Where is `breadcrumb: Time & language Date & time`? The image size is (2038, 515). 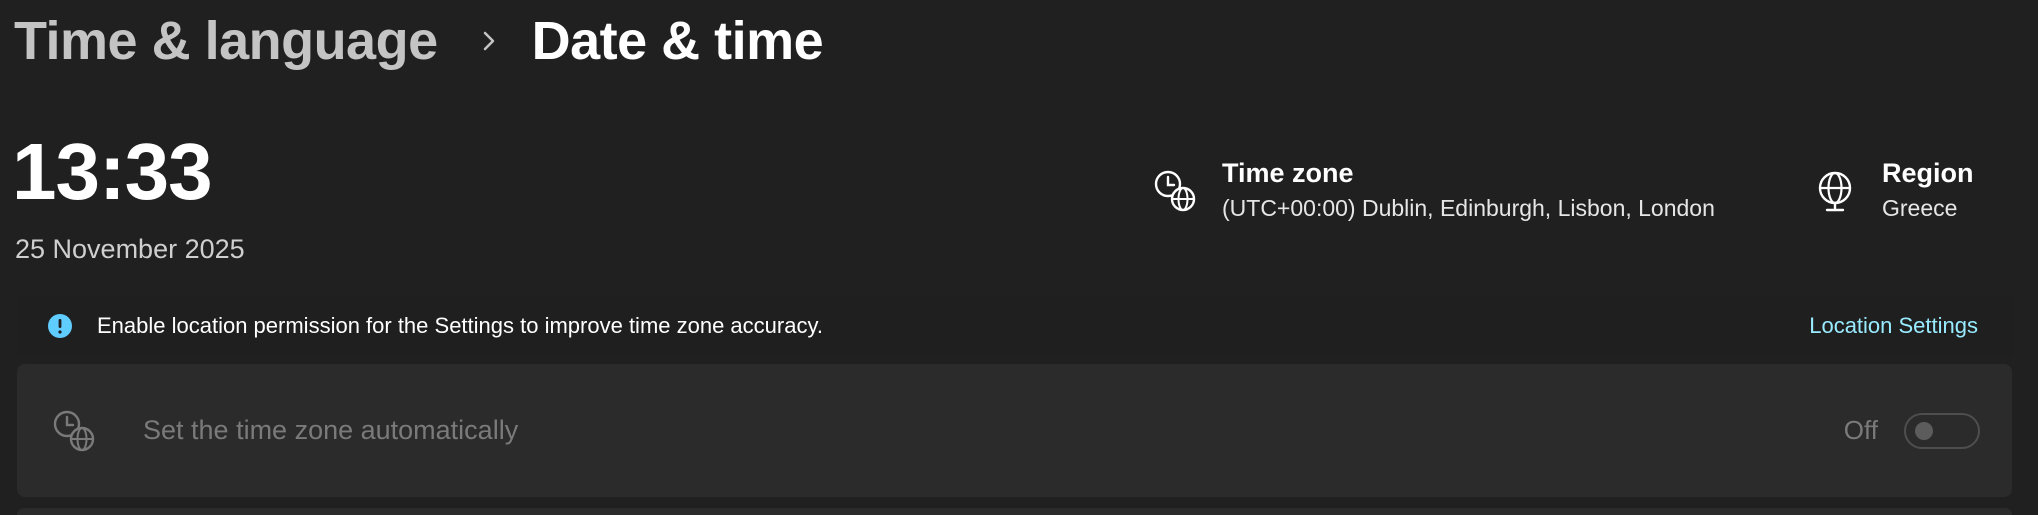
breadcrumb: Time & language Date & time is located at coordinates (419, 41).